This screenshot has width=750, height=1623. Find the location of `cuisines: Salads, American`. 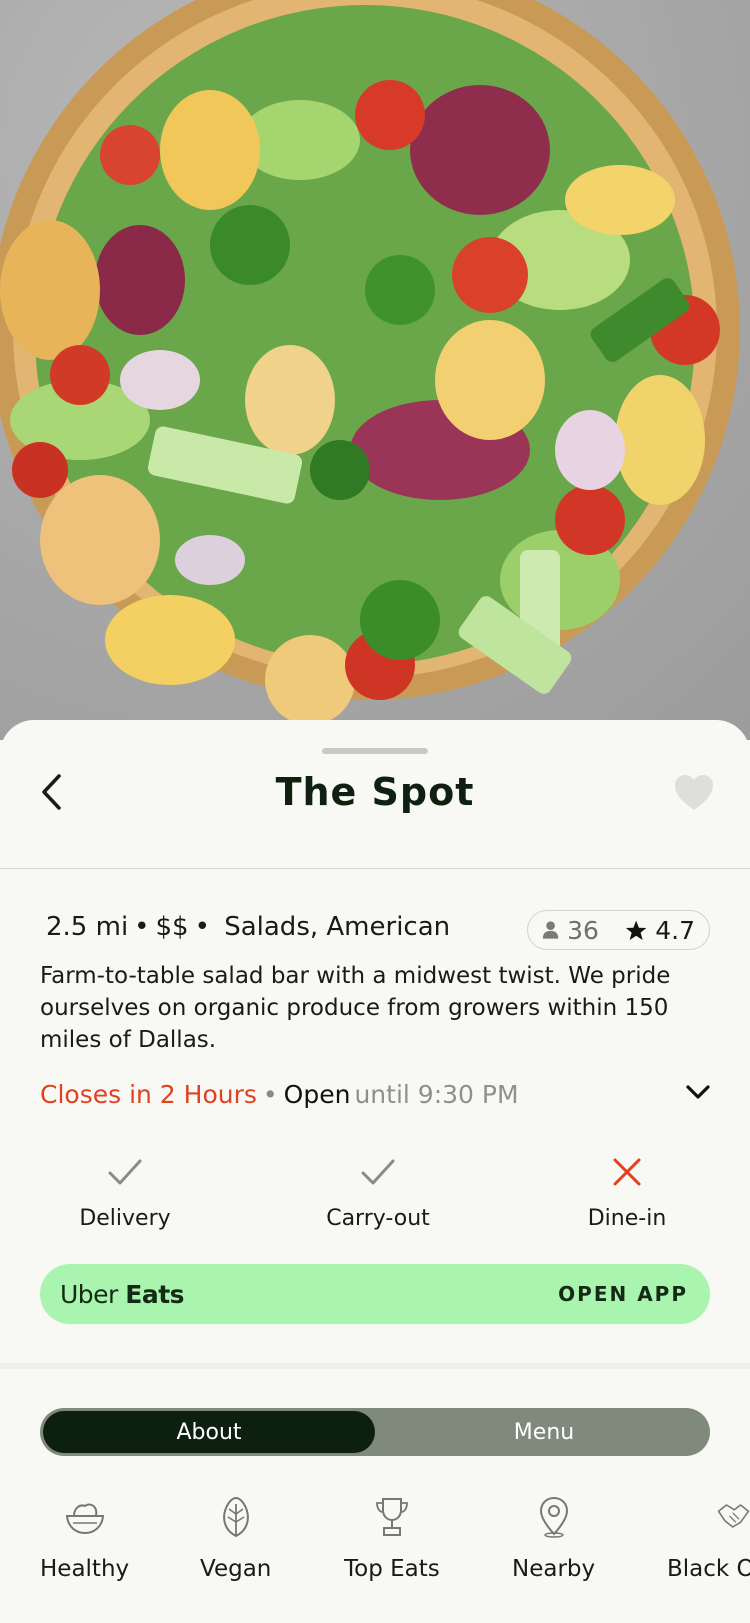

cuisines: Salads, American is located at coordinates (337, 927).